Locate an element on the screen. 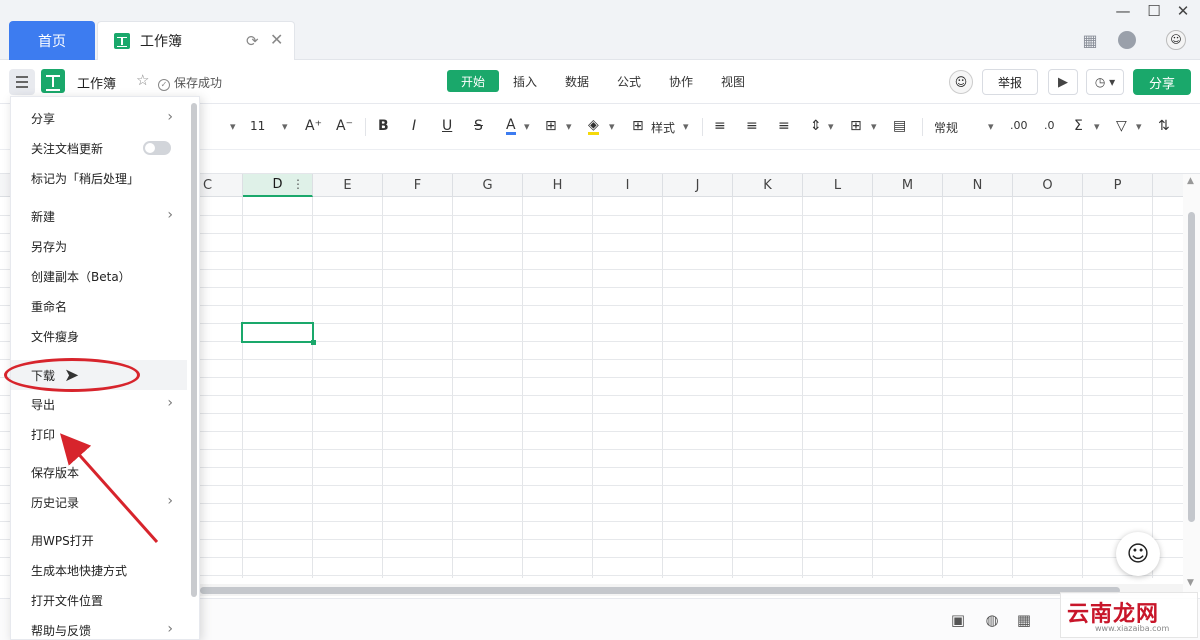 Image resolution: width=1200 pixels, height=640 pixels. text-color-icon: A is located at coordinates (511, 126).